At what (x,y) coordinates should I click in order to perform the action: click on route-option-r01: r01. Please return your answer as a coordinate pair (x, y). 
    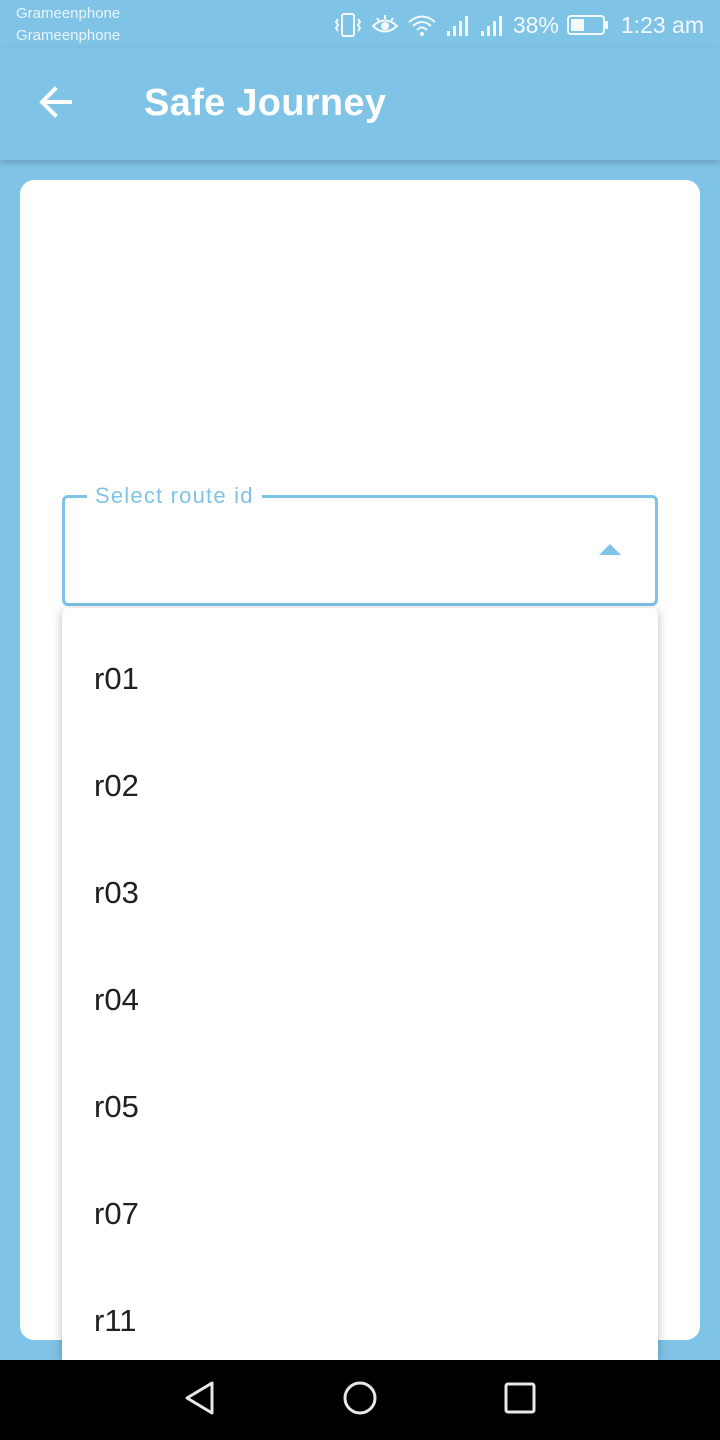
    Looking at the image, I should click on (360, 678).